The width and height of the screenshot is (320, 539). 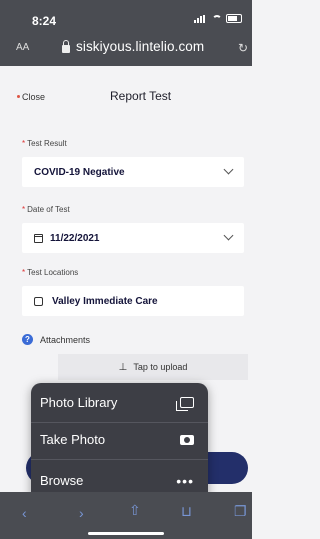 I want to click on test-result-select: COVID-19 Negative, so click(x=133, y=172).